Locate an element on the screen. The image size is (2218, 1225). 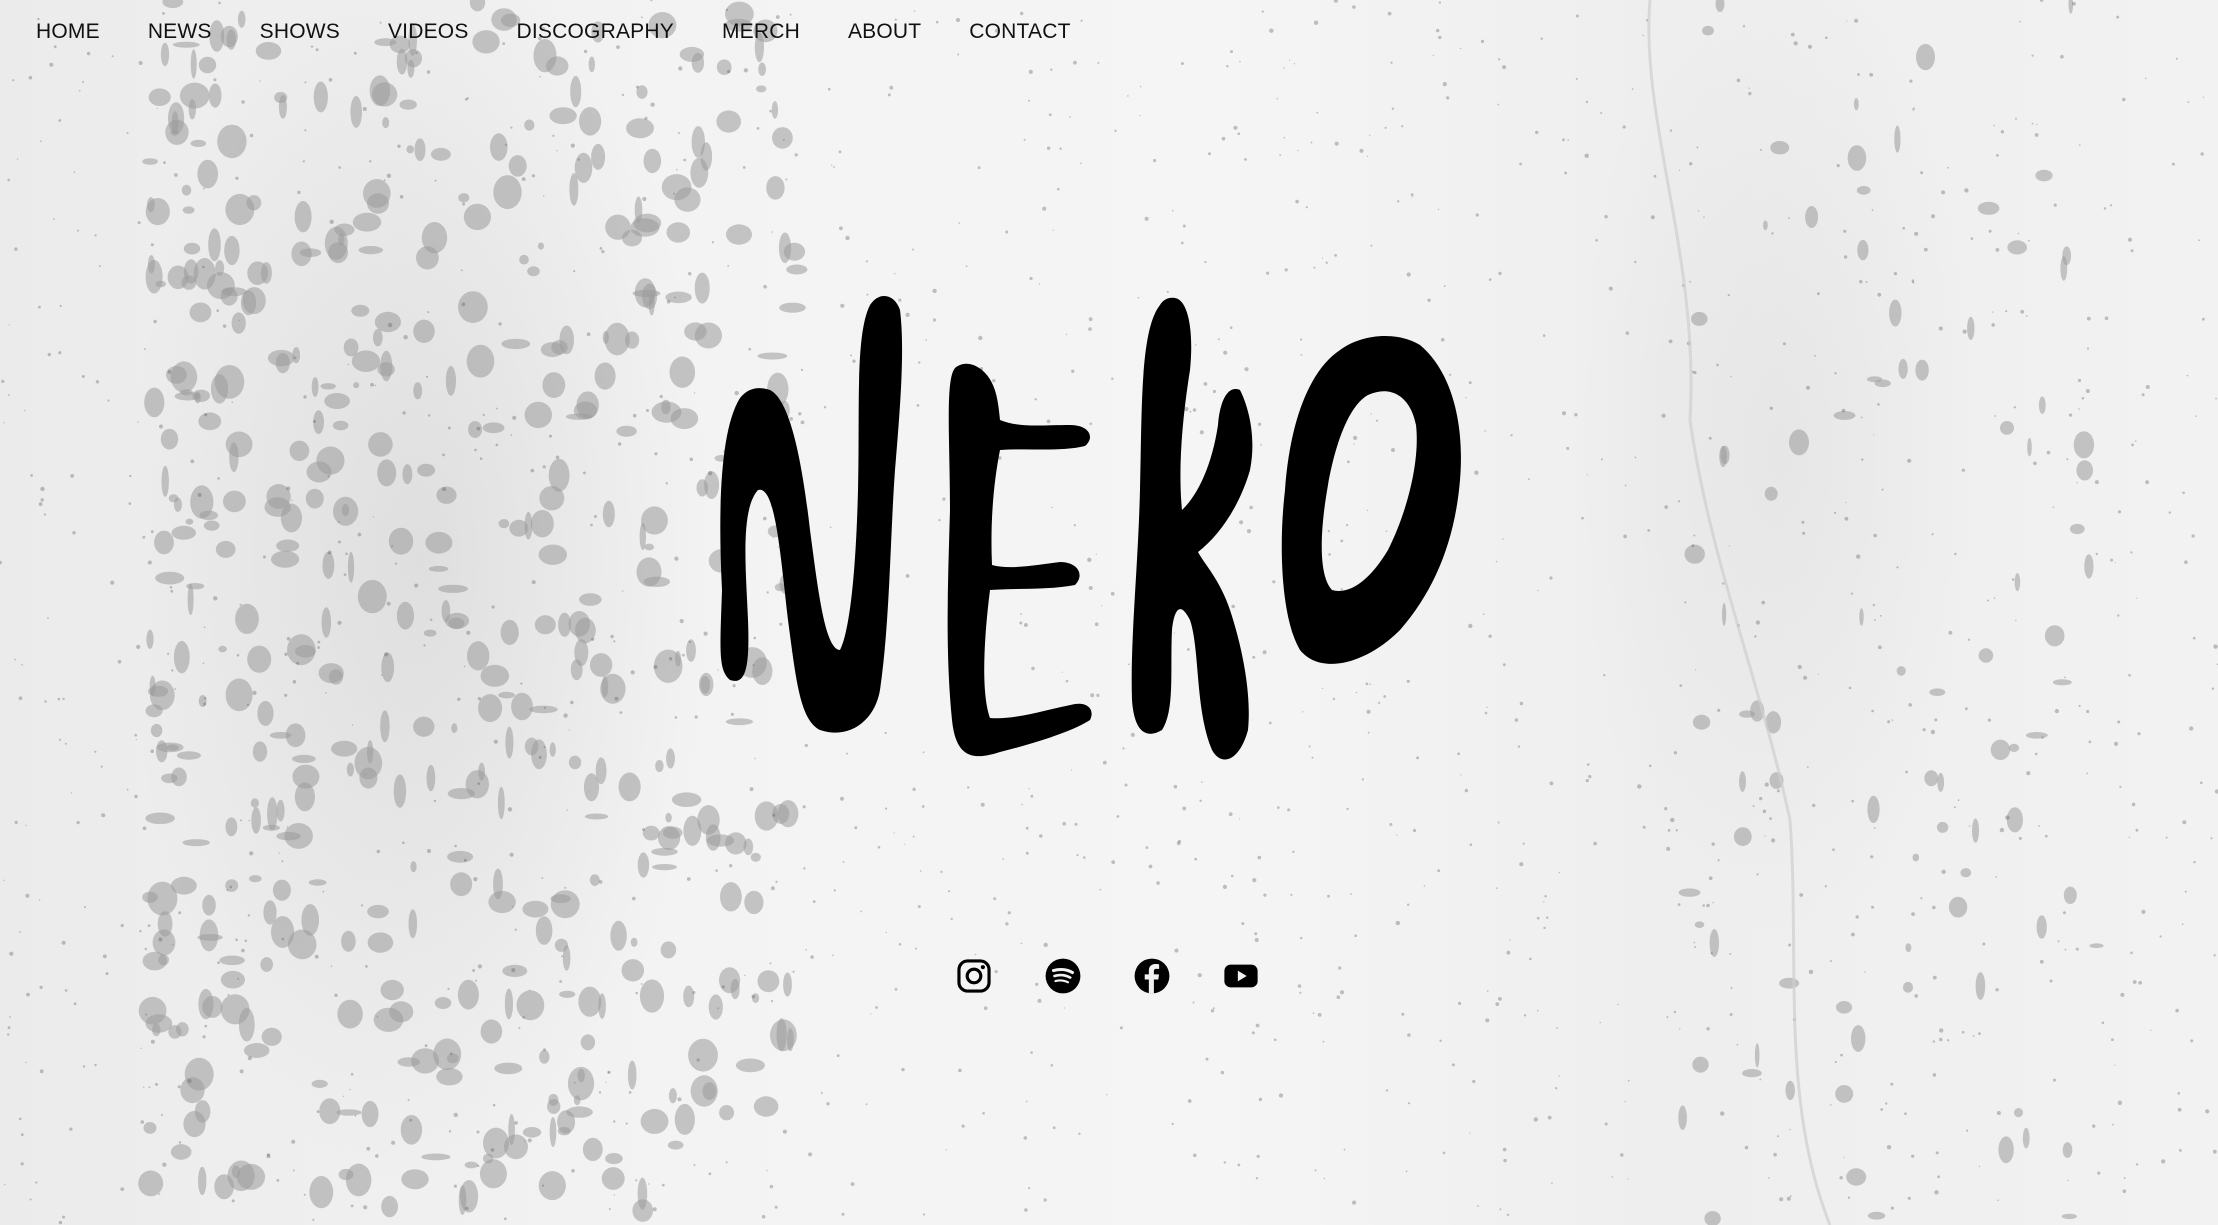
nav-shows: SHOWS is located at coordinates (300, 32).